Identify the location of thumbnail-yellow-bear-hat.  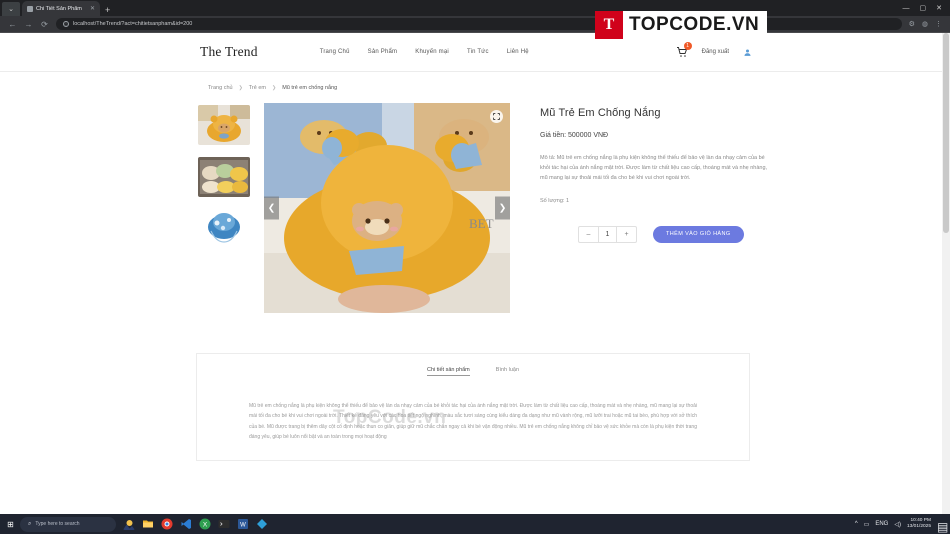
(224, 125).